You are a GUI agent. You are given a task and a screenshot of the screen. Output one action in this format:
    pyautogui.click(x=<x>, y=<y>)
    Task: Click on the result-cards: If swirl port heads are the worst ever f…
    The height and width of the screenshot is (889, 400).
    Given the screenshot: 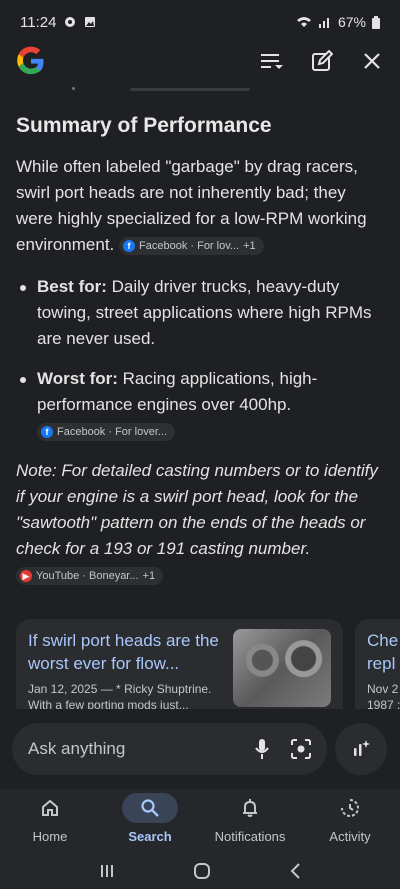 What is the action you would take?
    pyautogui.click(x=208, y=664)
    